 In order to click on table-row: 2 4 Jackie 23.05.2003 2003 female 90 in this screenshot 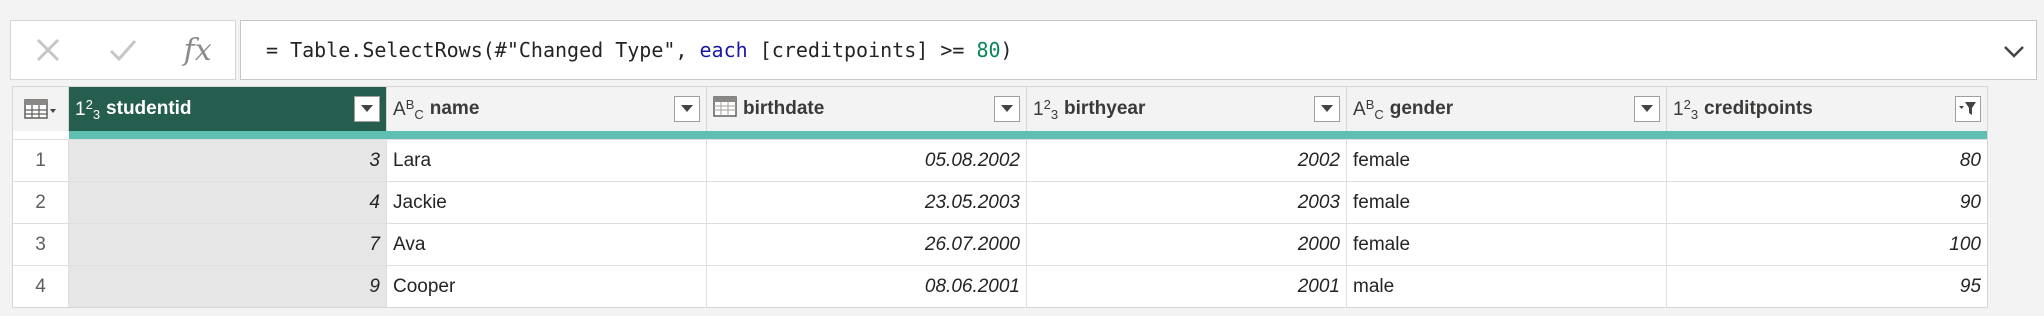, I will do `click(1000, 202)`.